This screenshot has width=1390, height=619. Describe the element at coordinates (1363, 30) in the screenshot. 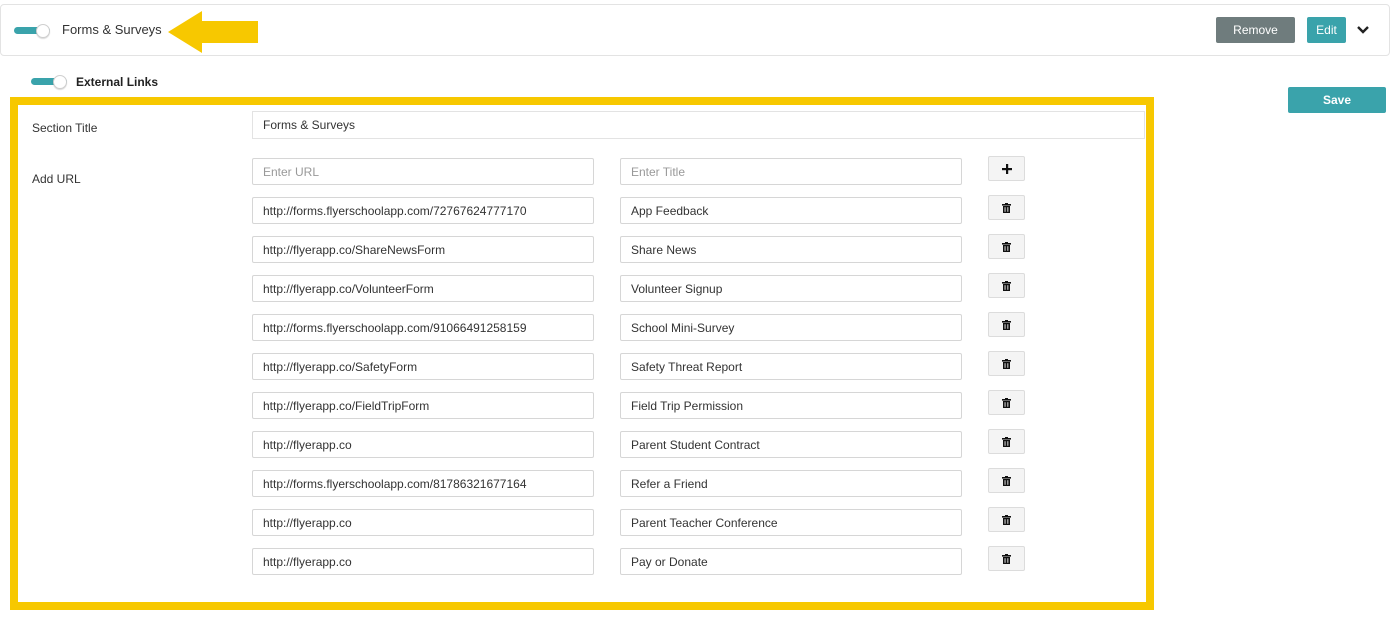

I see `chevron-down-icon` at that location.